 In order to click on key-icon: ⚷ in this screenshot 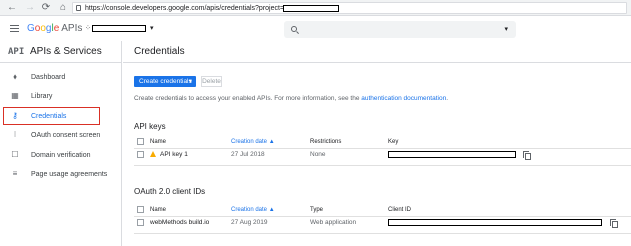, I will do `click(15, 115)`.